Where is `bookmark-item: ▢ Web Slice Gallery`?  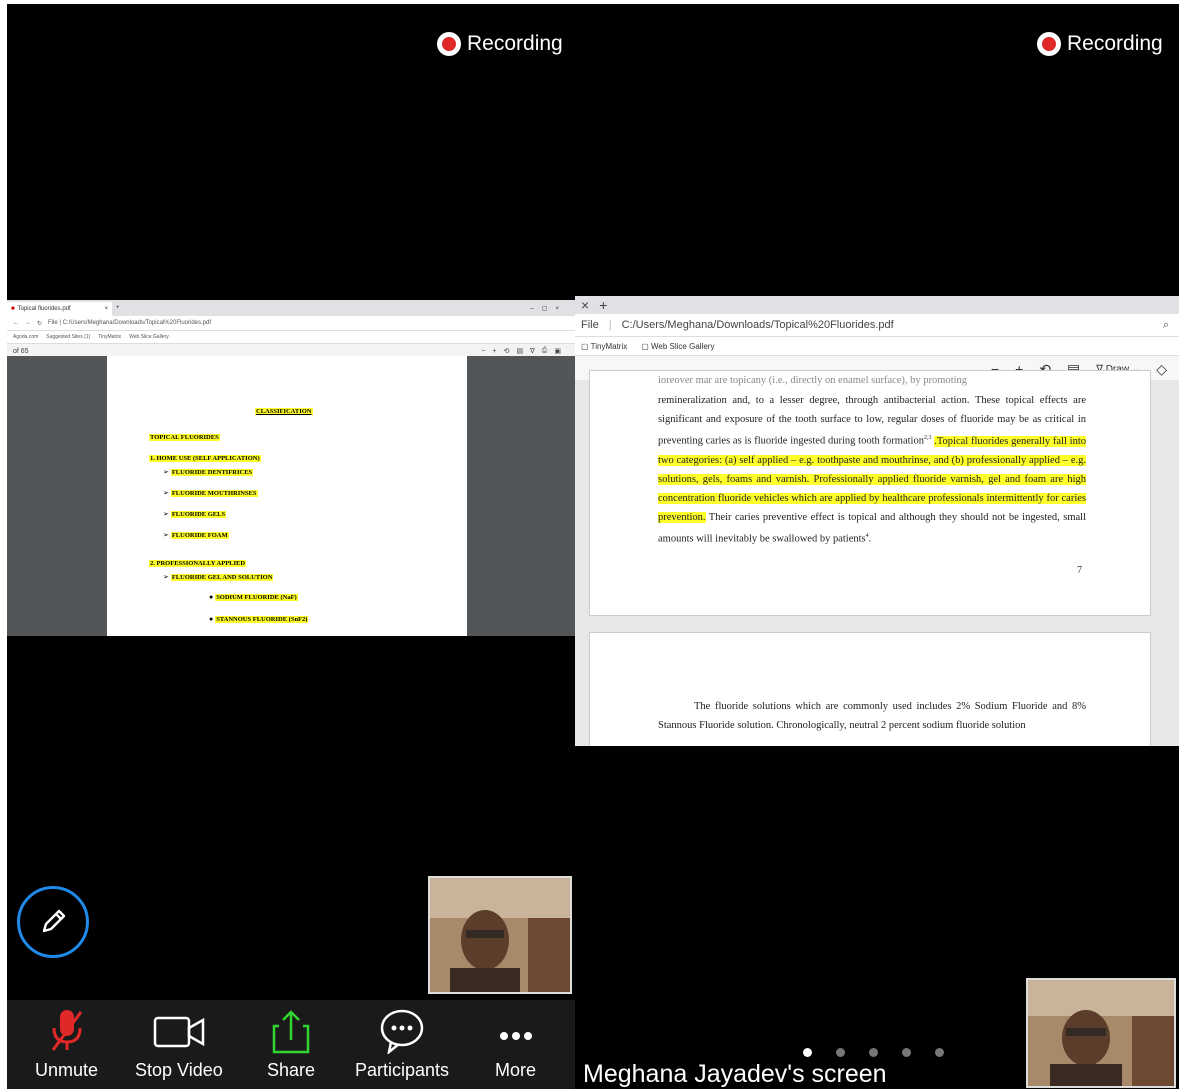
bookmark-item: ▢ Web Slice Gallery is located at coordinates (677, 346).